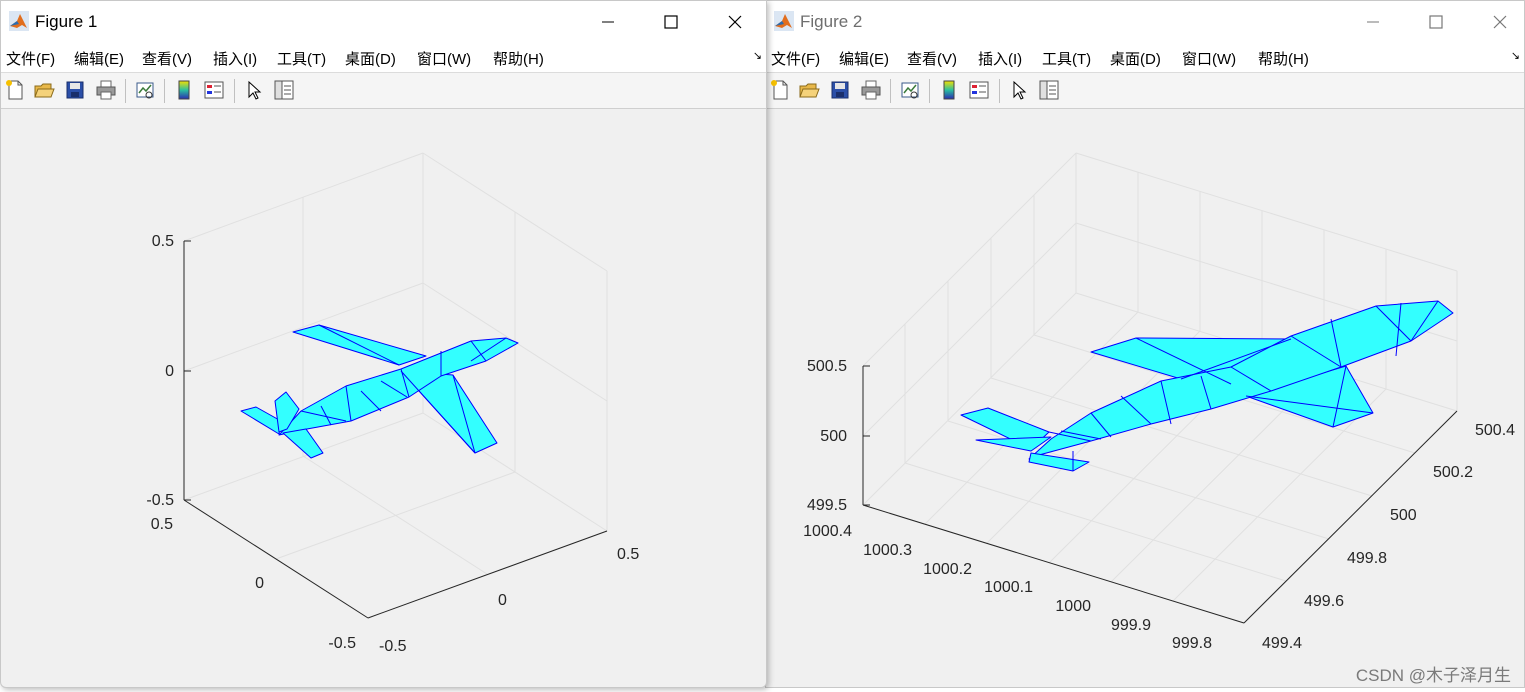 The image size is (1525, 692). Describe the element at coordinates (1008, 587) in the screenshot. I see `x-tick-label: 1000.1` at that location.